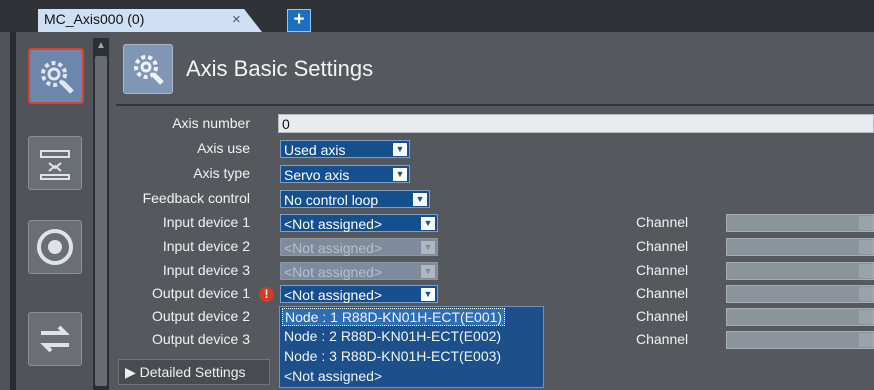 The width and height of the screenshot is (874, 390). What do you see at coordinates (196, 198) in the screenshot?
I see `feedback-control-label: Feedback control` at bounding box center [196, 198].